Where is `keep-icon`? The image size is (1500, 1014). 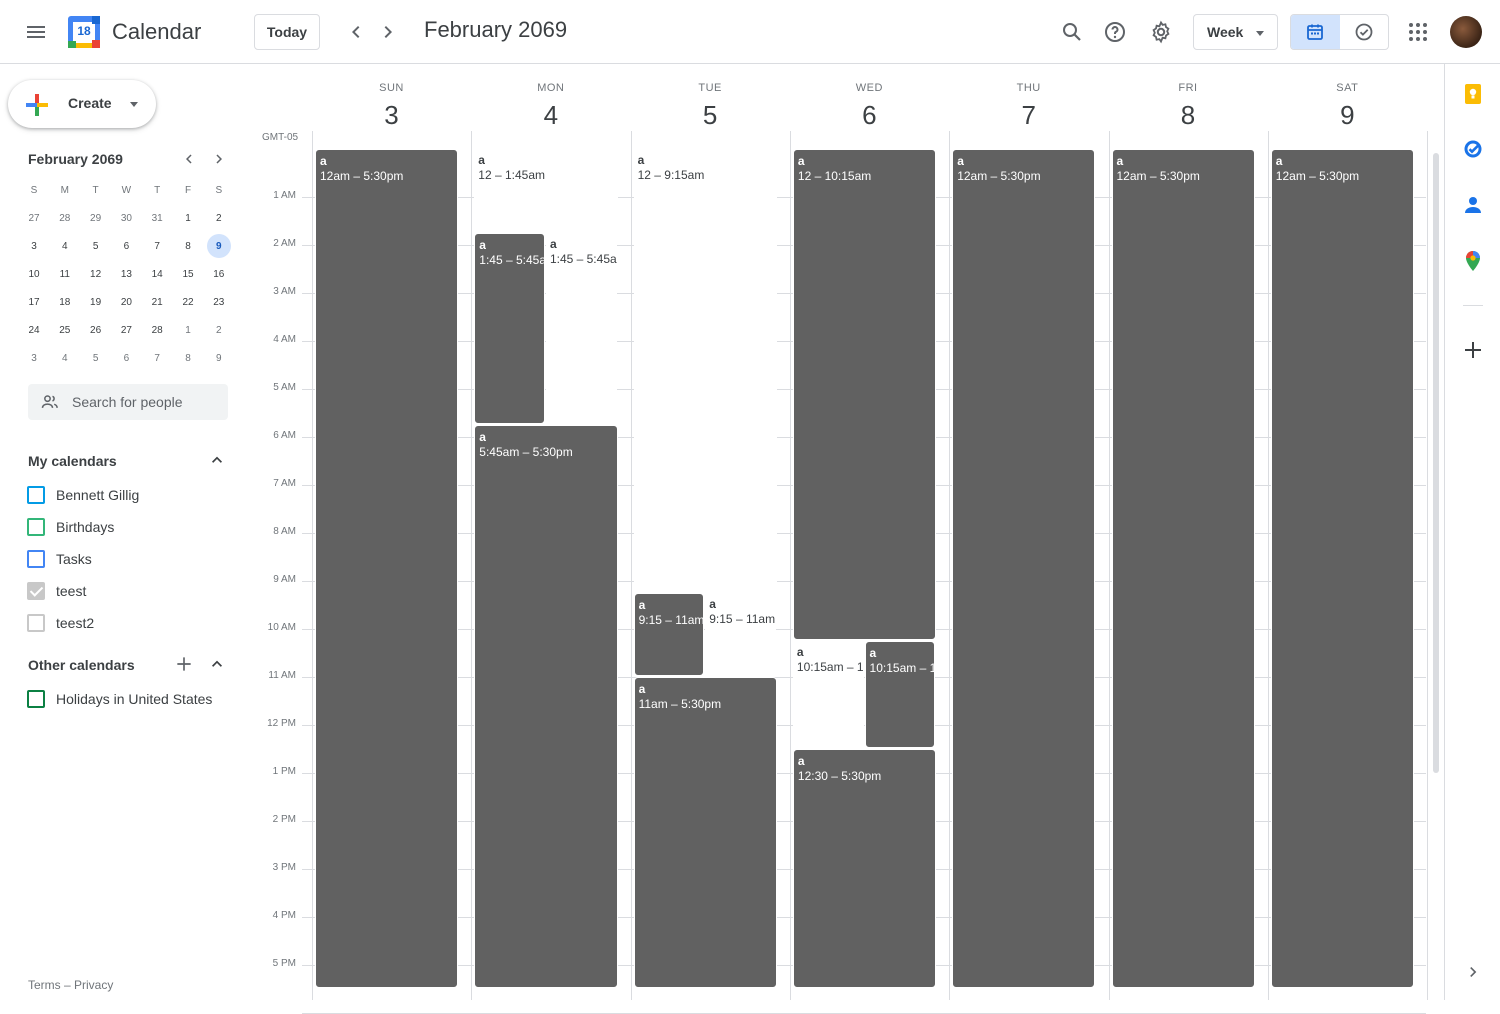
keep-icon is located at coordinates (1473, 94).